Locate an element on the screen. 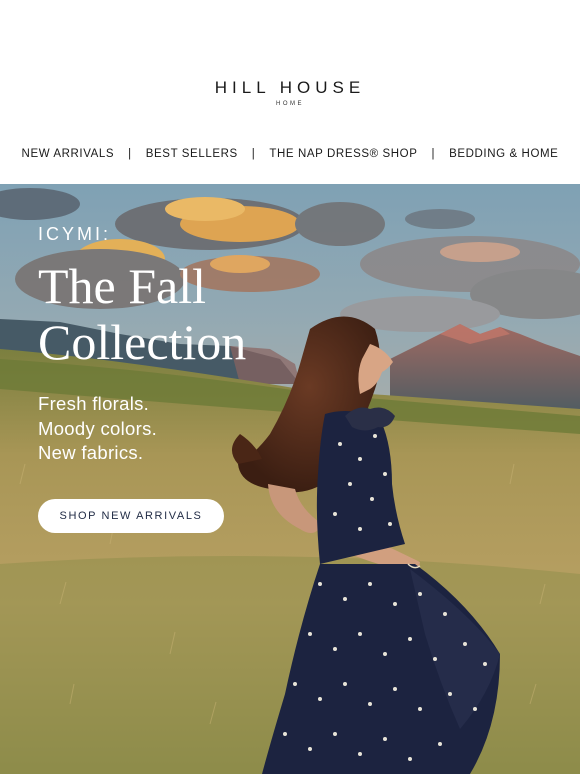 The width and height of the screenshot is (580, 774). hero-headline: The Fall Collection is located at coordinates (188, 314).